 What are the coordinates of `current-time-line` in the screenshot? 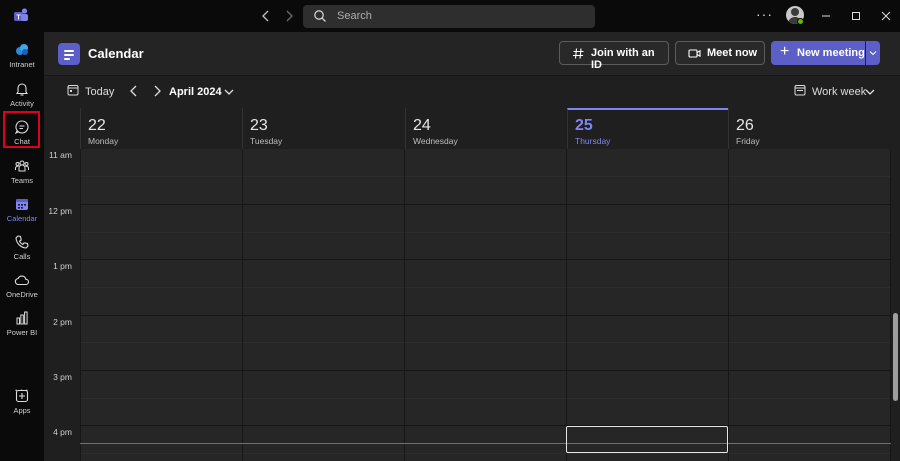 It's located at (485, 443).